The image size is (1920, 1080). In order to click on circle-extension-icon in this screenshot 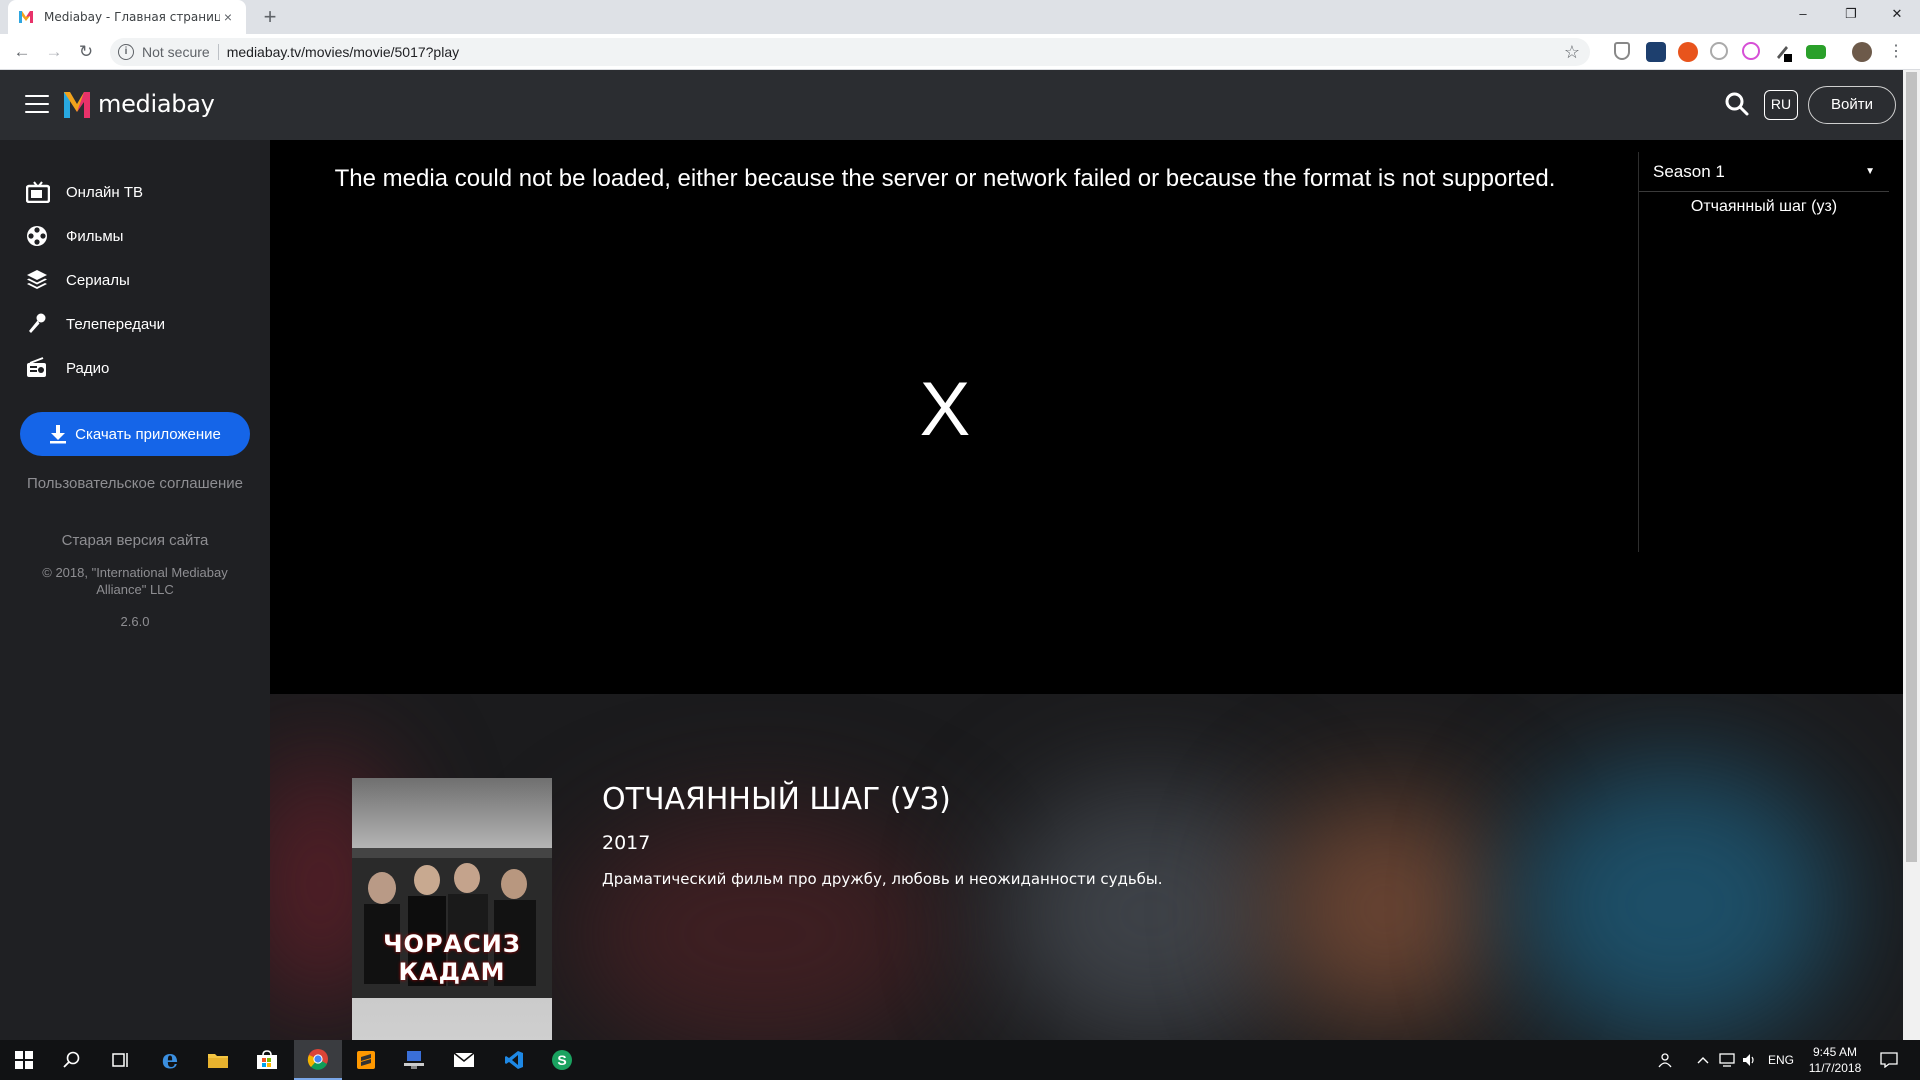, I will do `click(1719, 51)`.